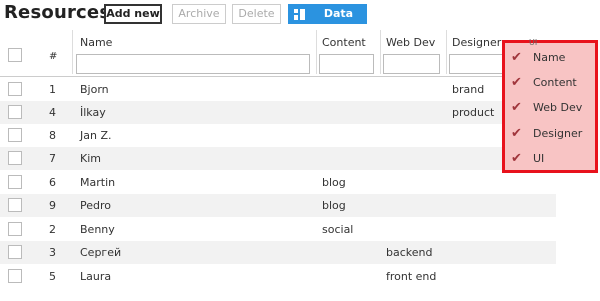 Image resolution: width=600 pixels, height=301 pixels. What do you see at coordinates (558, 107) in the screenshot?
I see `field-option-label: Web Dev` at bounding box center [558, 107].